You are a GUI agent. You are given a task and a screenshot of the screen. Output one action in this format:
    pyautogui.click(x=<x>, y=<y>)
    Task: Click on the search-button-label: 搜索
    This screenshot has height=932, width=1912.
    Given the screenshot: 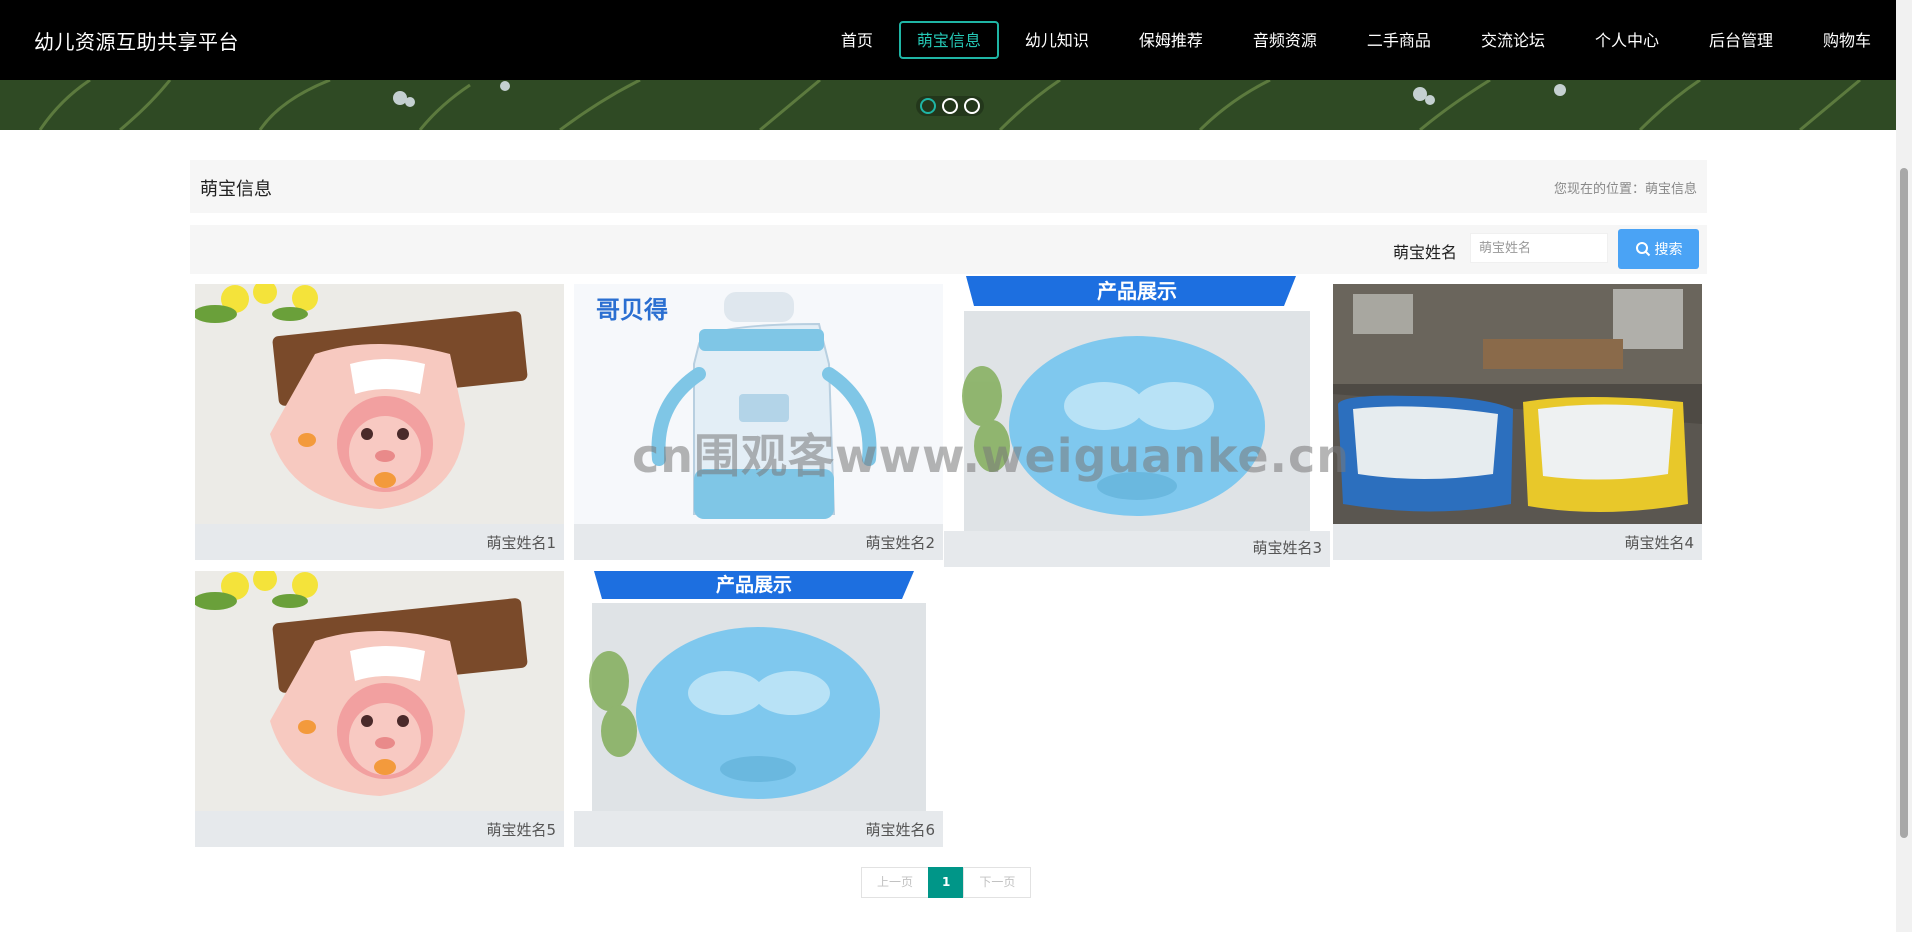 What is the action you would take?
    pyautogui.click(x=1668, y=249)
    